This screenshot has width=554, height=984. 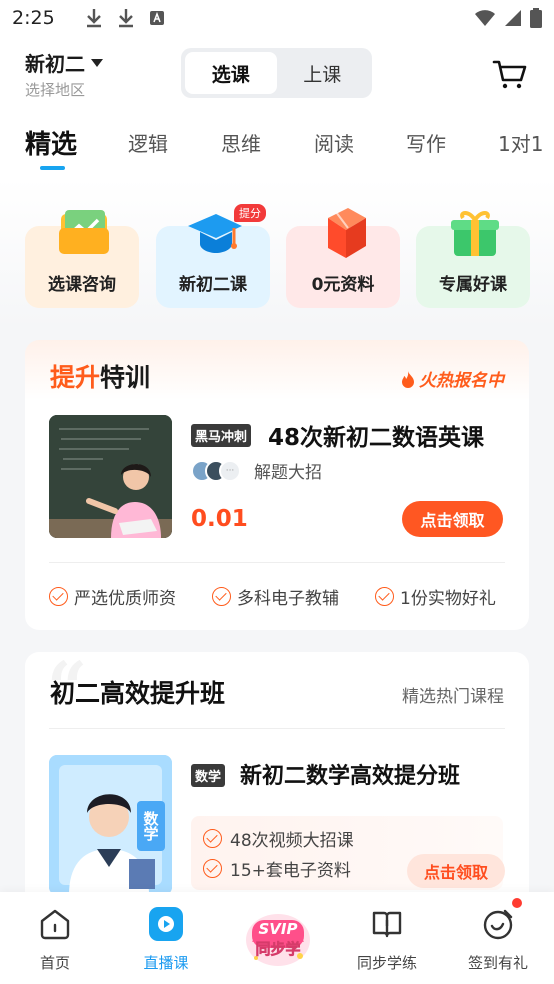 I want to click on promo-course-title: 48次新初二数语英课, so click(x=376, y=438).